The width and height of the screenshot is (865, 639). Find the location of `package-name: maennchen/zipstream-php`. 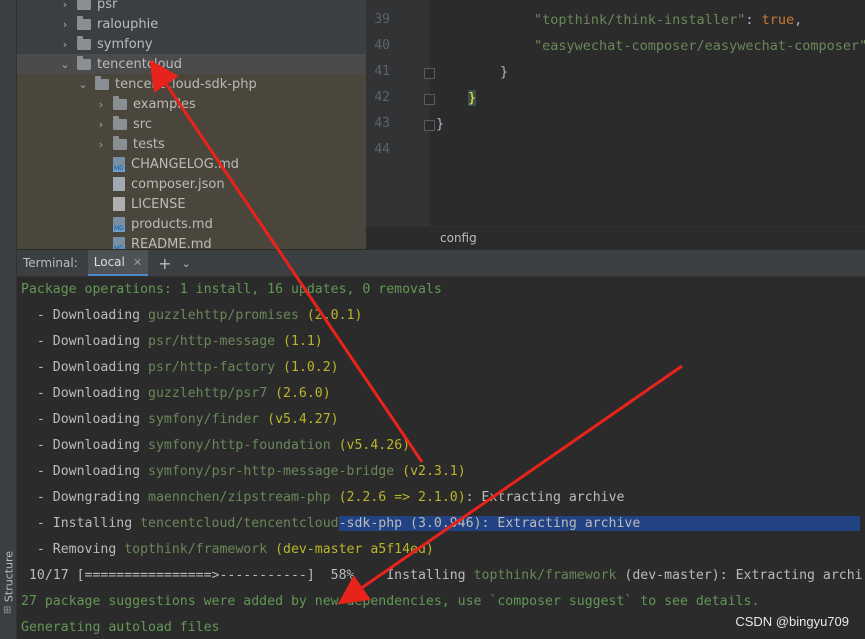

package-name: maennchen/zipstream-php is located at coordinates (239, 497).